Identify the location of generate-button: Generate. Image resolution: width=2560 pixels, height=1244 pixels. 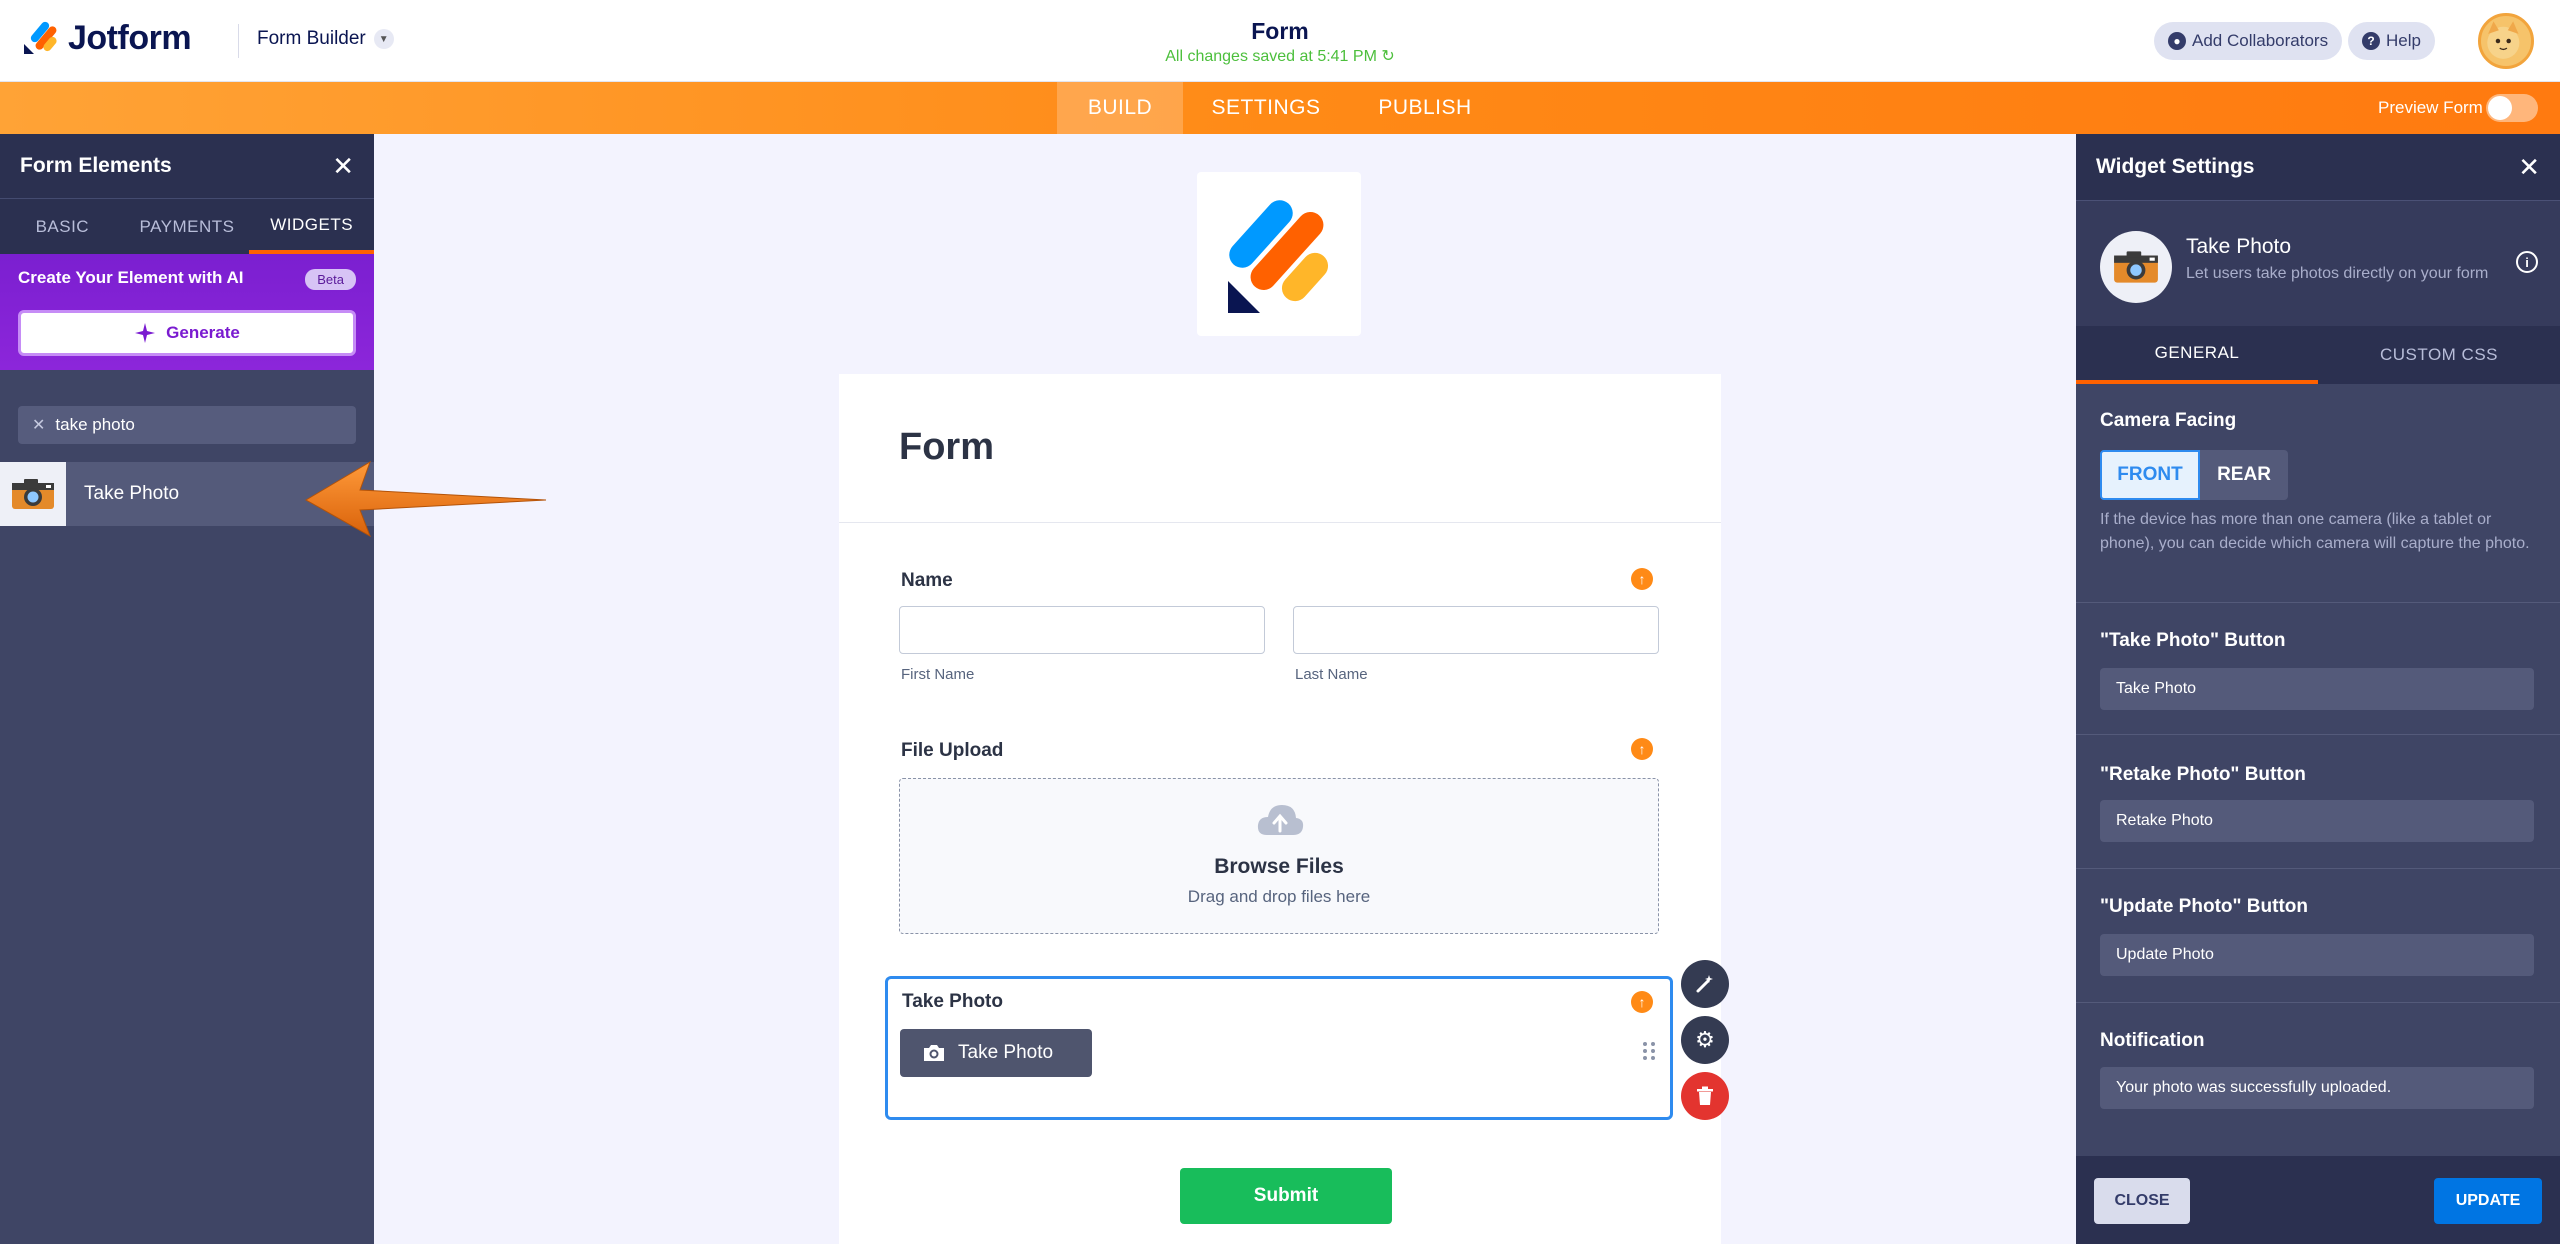
(187, 333).